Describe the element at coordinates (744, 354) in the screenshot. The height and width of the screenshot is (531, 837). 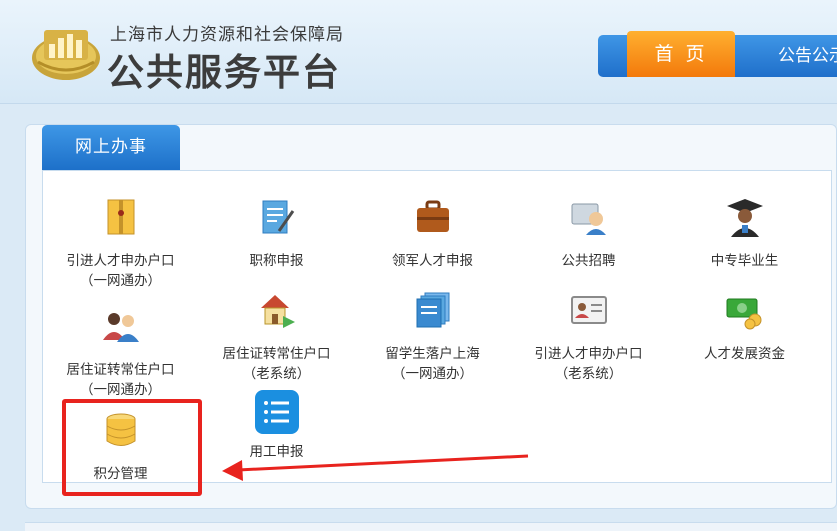
I see `service-label: 人才发展资金` at that location.